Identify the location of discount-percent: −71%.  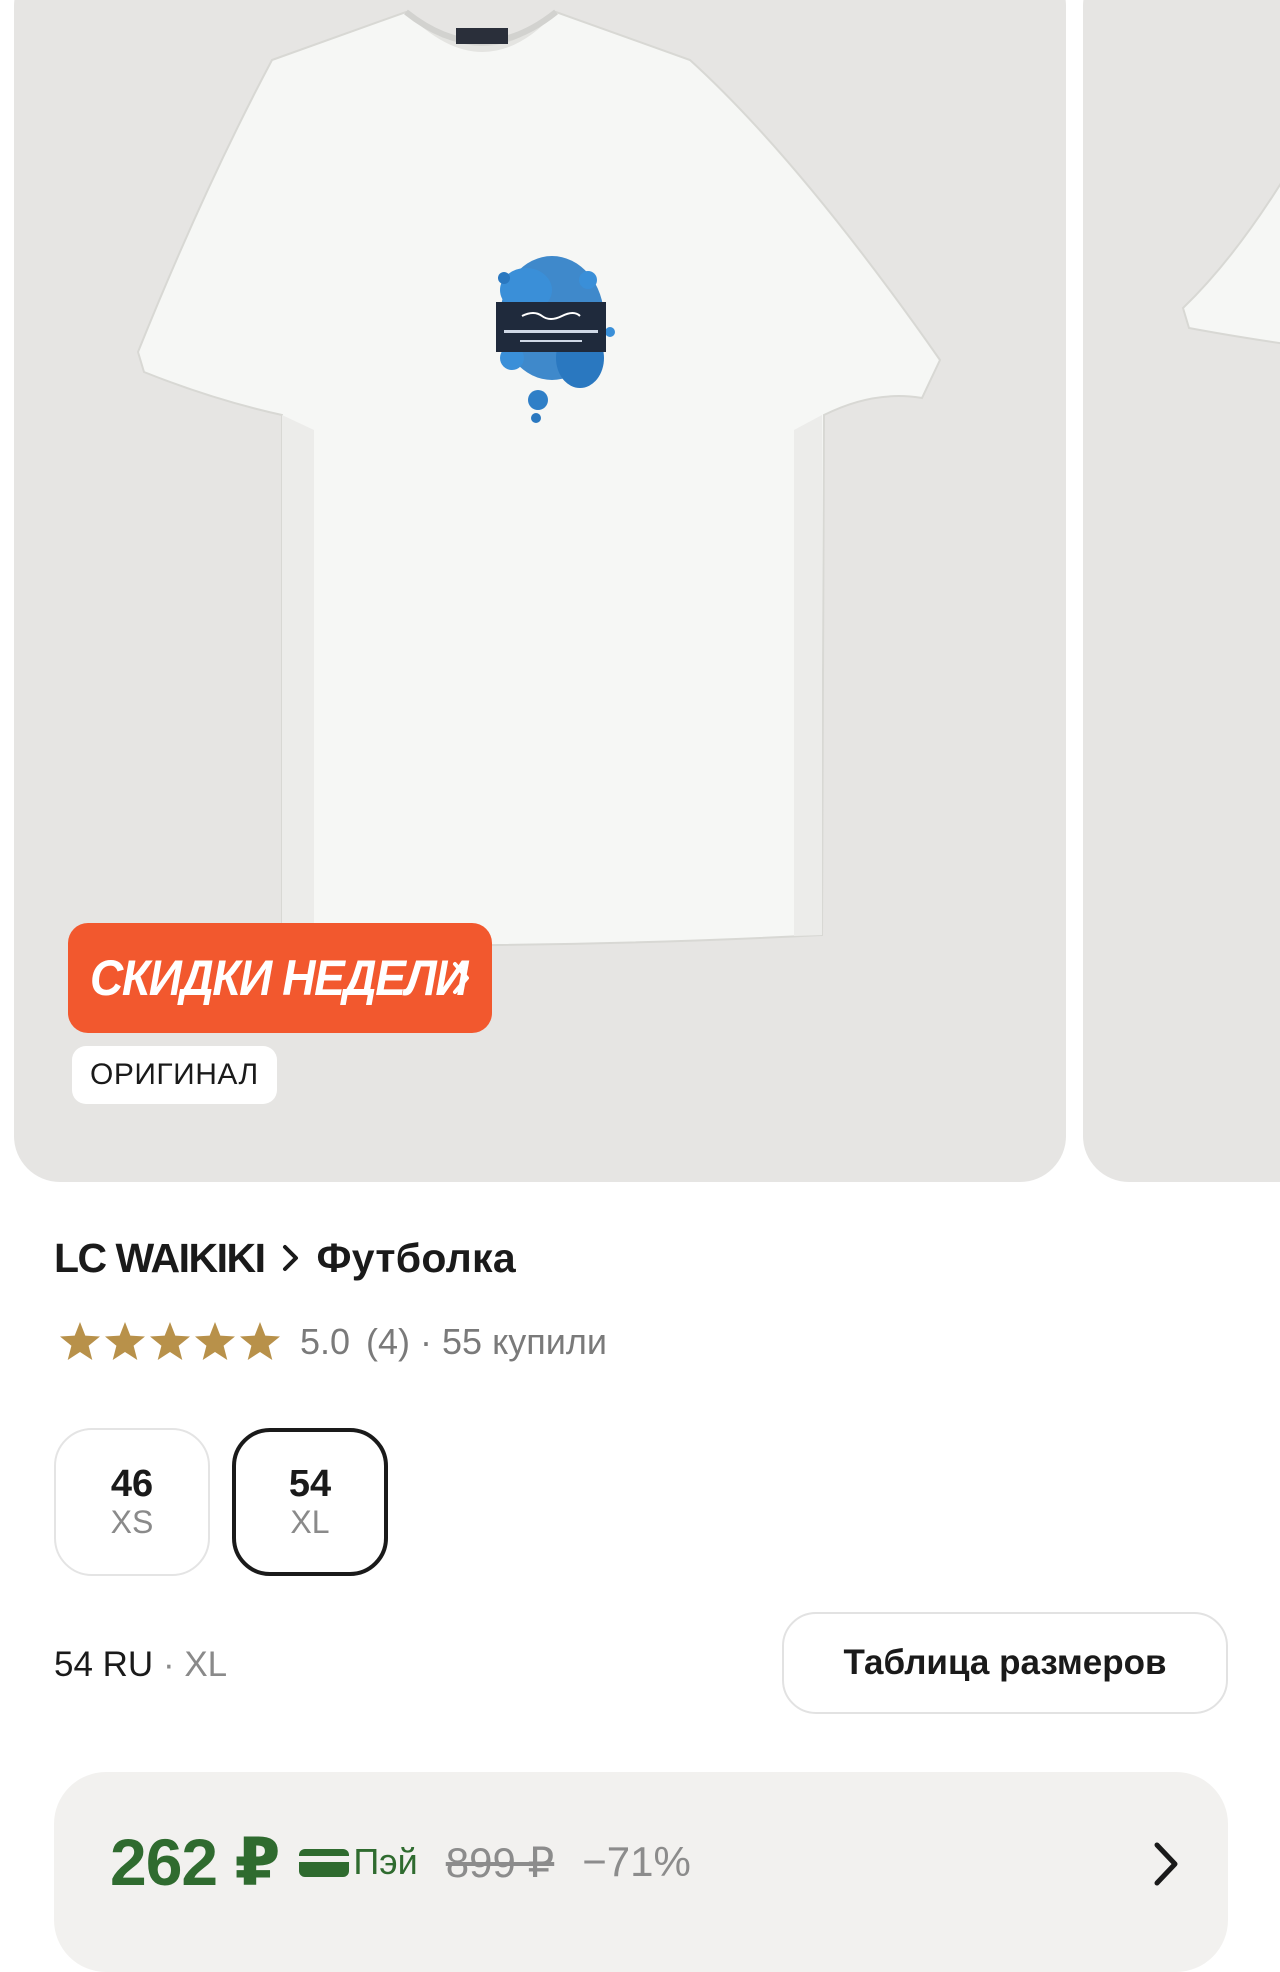
(636, 1861).